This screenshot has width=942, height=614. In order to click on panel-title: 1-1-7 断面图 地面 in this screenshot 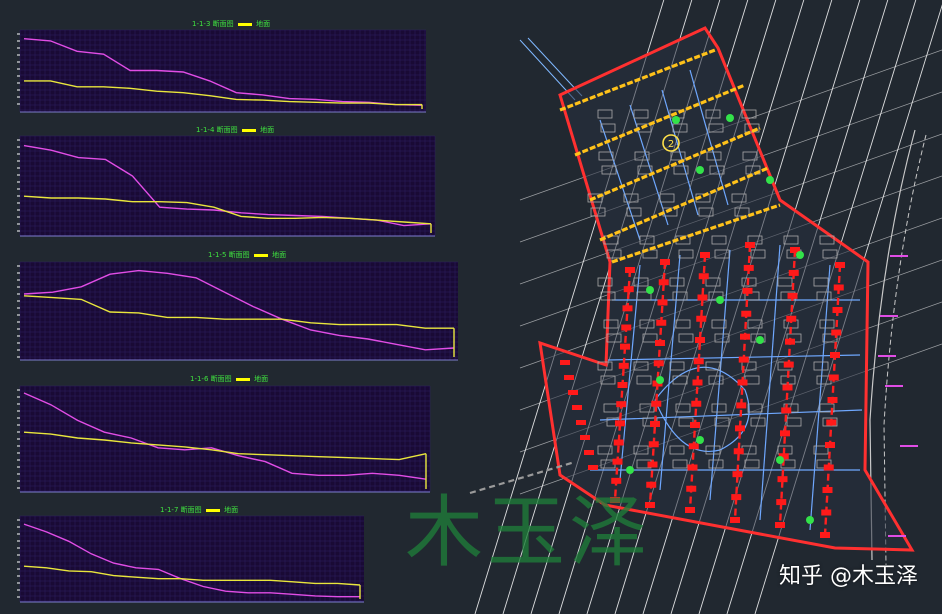, I will do `click(199, 510)`.